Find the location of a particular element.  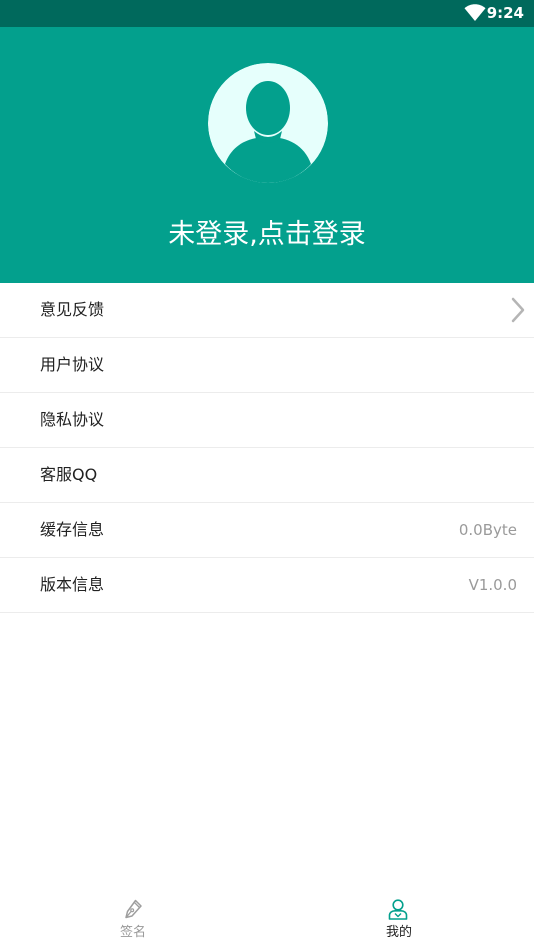

menu-item-version-info: 版本信息 V1.0.0 is located at coordinates (267, 585).